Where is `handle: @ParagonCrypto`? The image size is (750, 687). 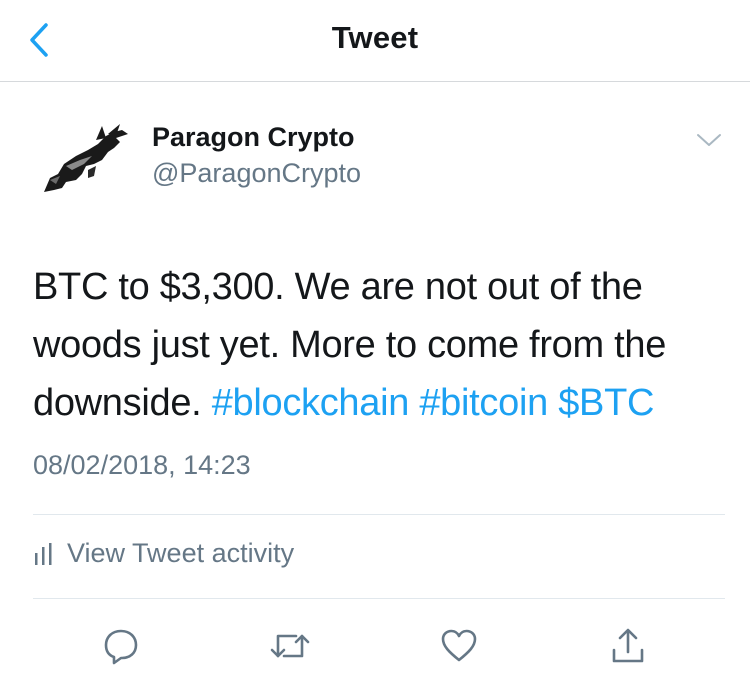
handle: @ParagonCrypto is located at coordinates (256, 173).